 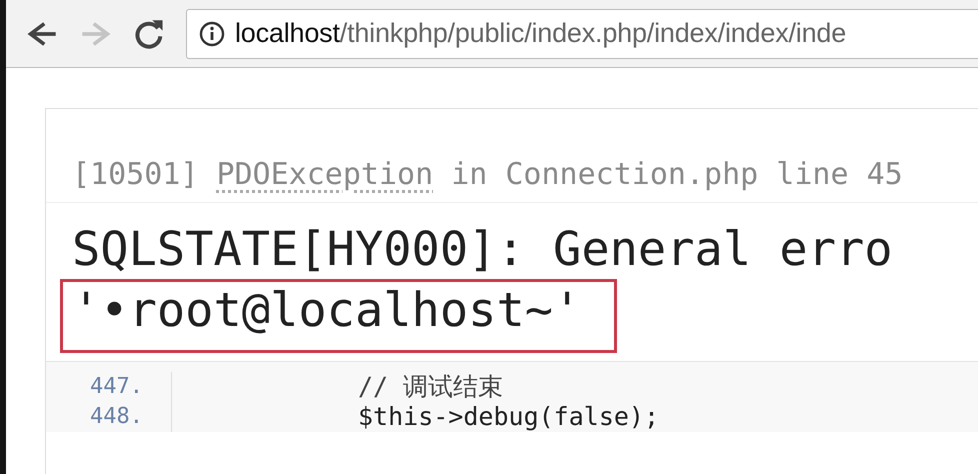 What do you see at coordinates (508, 417) in the screenshot?
I see `code-line: $this->debug(false);` at bounding box center [508, 417].